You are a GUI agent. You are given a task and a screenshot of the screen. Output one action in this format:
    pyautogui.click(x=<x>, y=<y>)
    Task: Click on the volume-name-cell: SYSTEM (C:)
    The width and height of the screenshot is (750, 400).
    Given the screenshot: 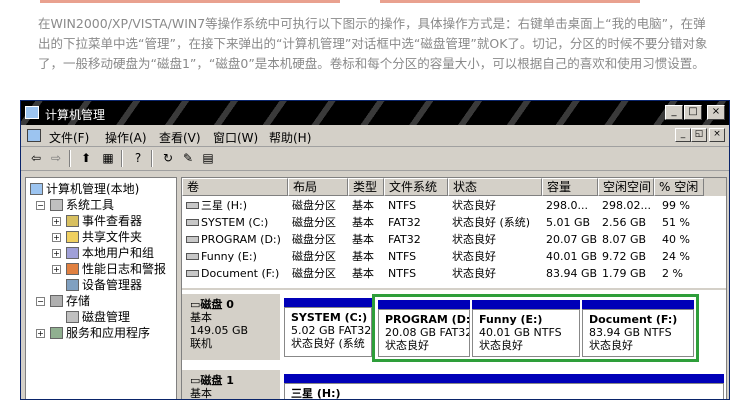 What is the action you would take?
    pyautogui.click(x=237, y=222)
    